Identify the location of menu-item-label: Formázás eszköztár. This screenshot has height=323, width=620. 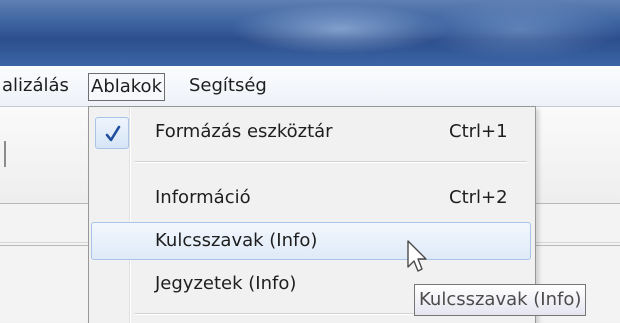
(244, 131).